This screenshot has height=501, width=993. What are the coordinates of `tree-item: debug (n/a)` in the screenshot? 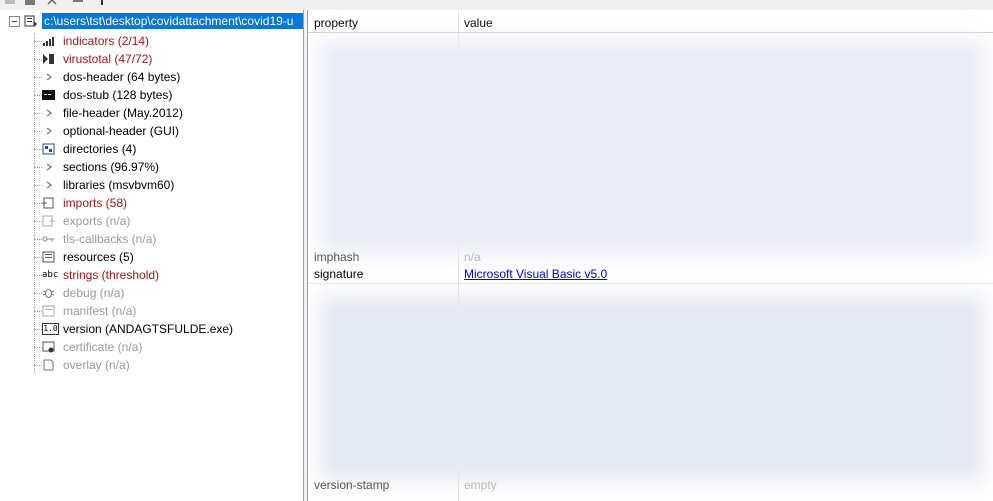 It's located at (151, 293).